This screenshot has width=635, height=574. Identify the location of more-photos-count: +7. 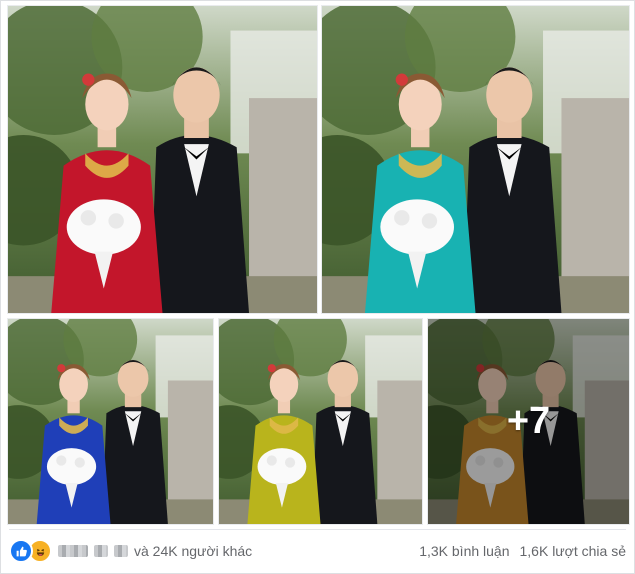
(528, 421).